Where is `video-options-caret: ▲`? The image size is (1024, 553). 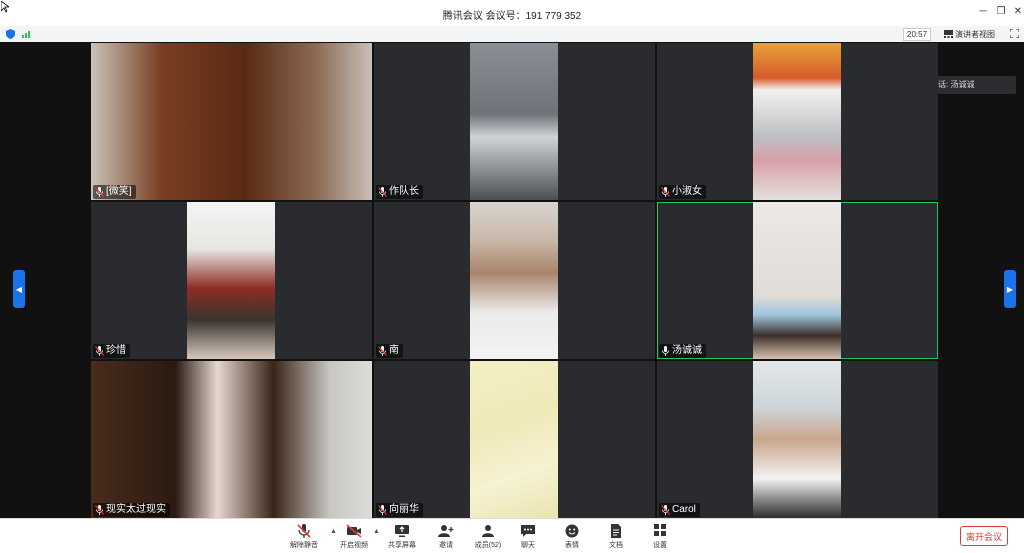 video-options-caret: ▲ is located at coordinates (376, 531).